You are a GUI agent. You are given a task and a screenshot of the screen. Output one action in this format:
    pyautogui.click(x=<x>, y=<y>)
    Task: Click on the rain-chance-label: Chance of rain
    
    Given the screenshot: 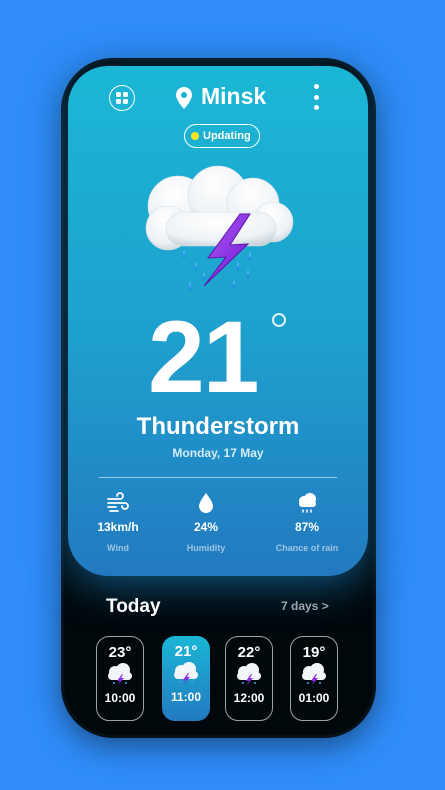 What is the action you would take?
    pyautogui.click(x=307, y=548)
    